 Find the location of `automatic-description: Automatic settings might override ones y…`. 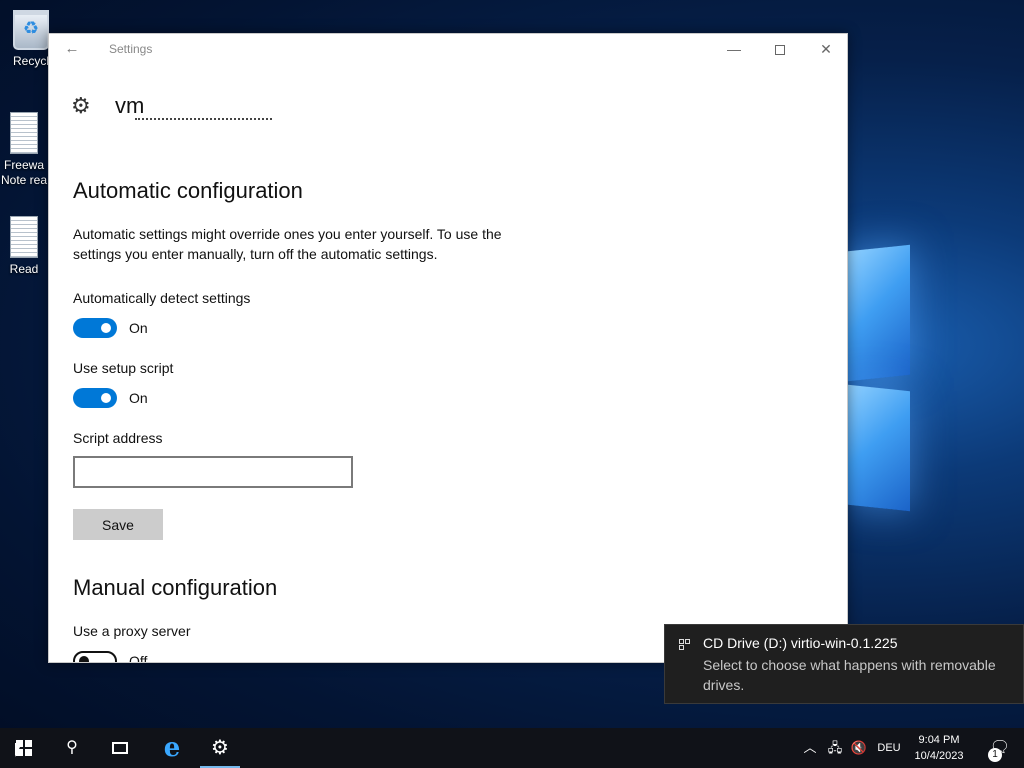

automatic-description: Automatic settings might override ones y… is located at coordinates (287, 244).